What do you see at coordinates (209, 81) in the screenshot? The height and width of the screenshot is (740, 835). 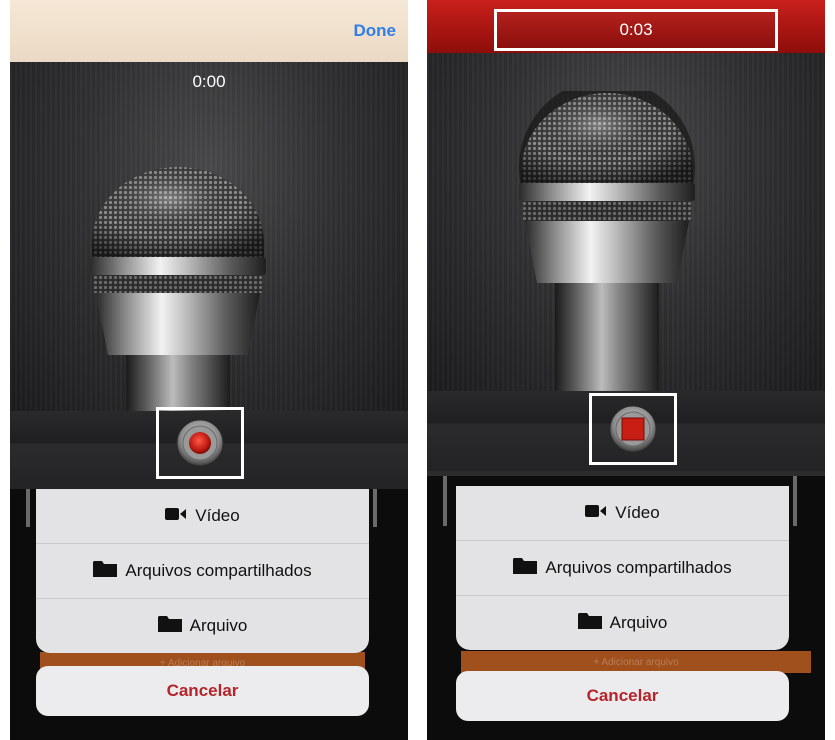 I see `elapsed-time-label: 0:00` at bounding box center [209, 81].